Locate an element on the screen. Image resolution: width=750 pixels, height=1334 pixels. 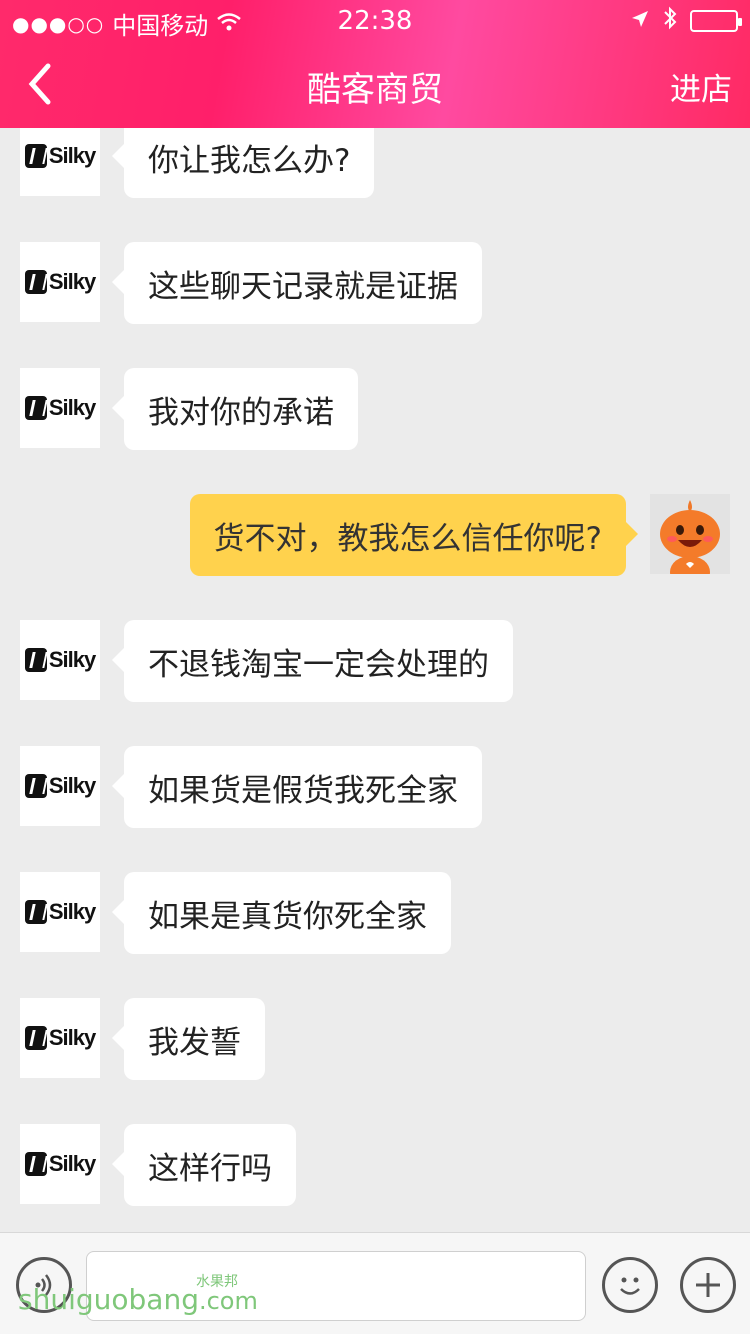
message-row: Silky 我发誓 is located at coordinates (375, 1040).